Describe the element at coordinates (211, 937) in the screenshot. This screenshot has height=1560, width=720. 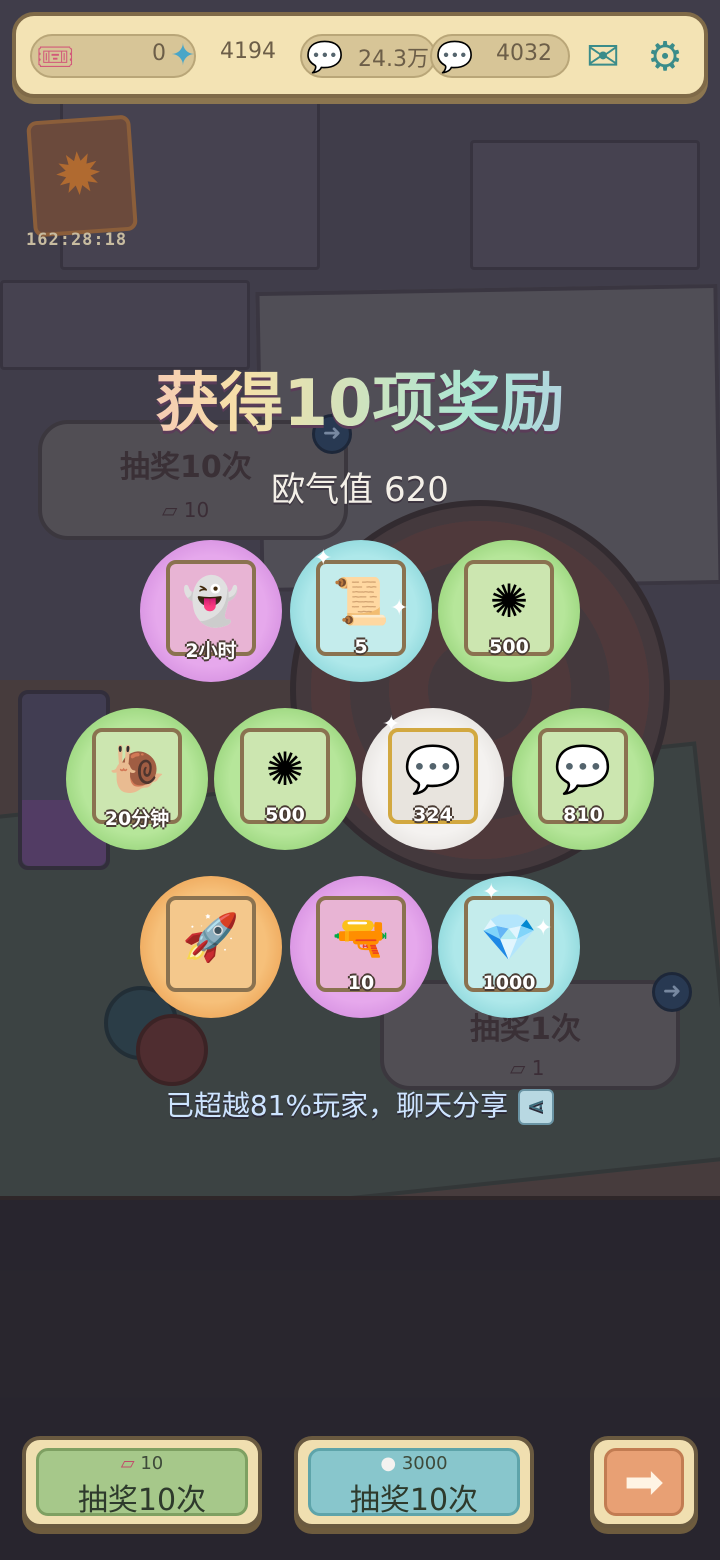
I see `rocket-stand-icon: 🚀` at that location.